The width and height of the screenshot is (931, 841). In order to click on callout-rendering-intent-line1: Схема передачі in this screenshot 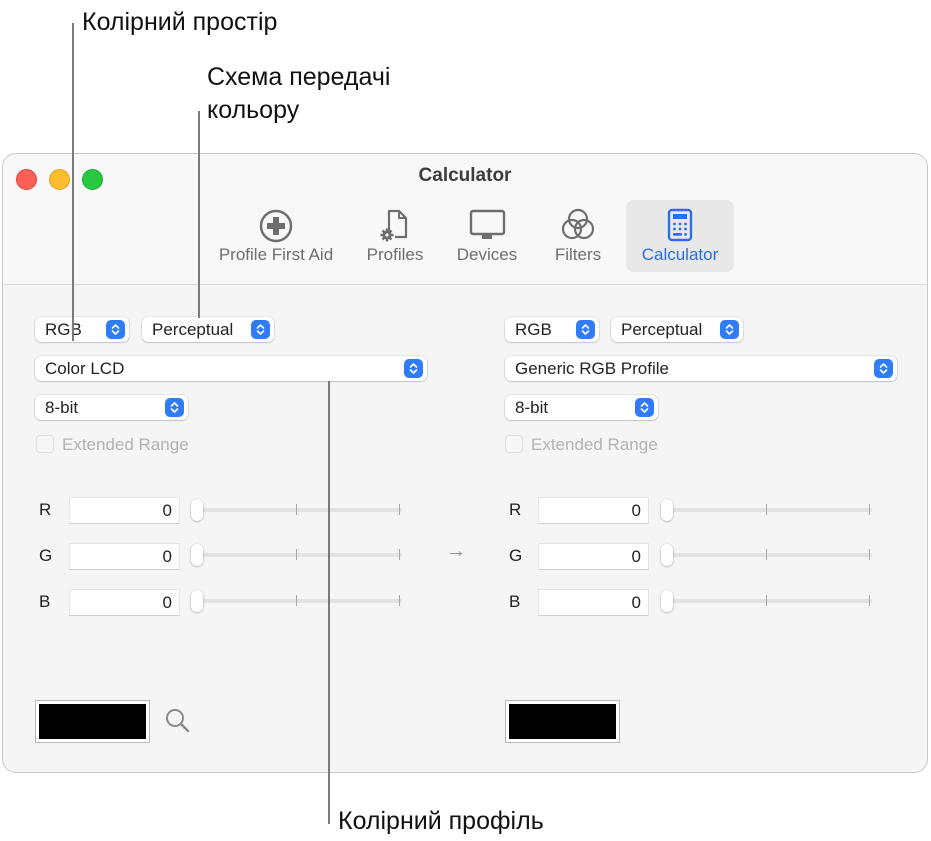, I will do `click(299, 77)`.